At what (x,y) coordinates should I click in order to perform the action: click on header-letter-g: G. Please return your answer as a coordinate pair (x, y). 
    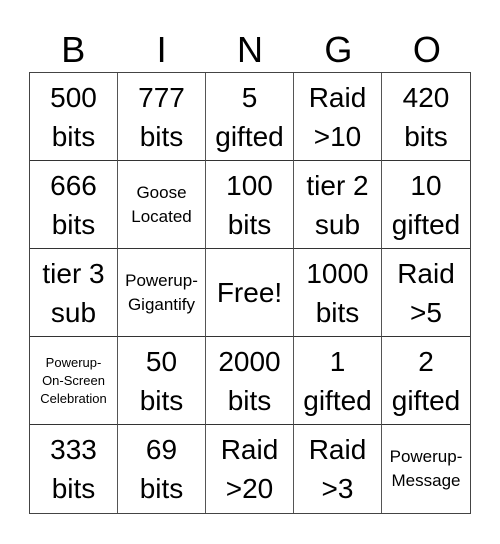
    Looking at the image, I should click on (338, 49).